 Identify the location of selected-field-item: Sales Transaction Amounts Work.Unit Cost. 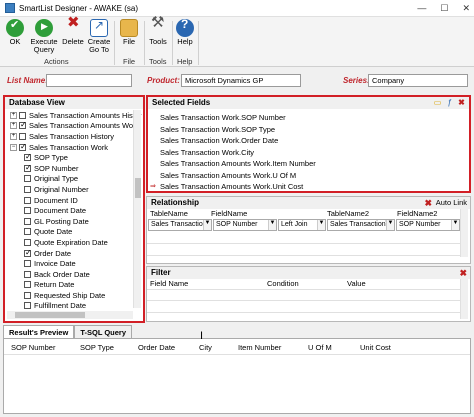
(231, 186).